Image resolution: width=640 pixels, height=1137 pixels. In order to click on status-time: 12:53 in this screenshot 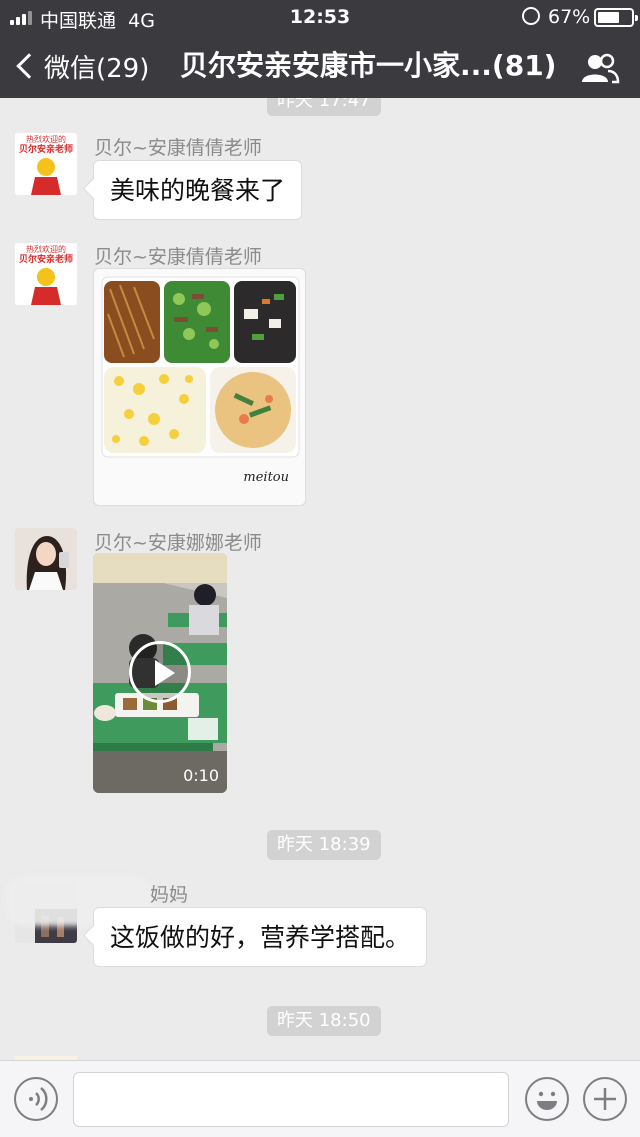, I will do `click(320, 17)`.